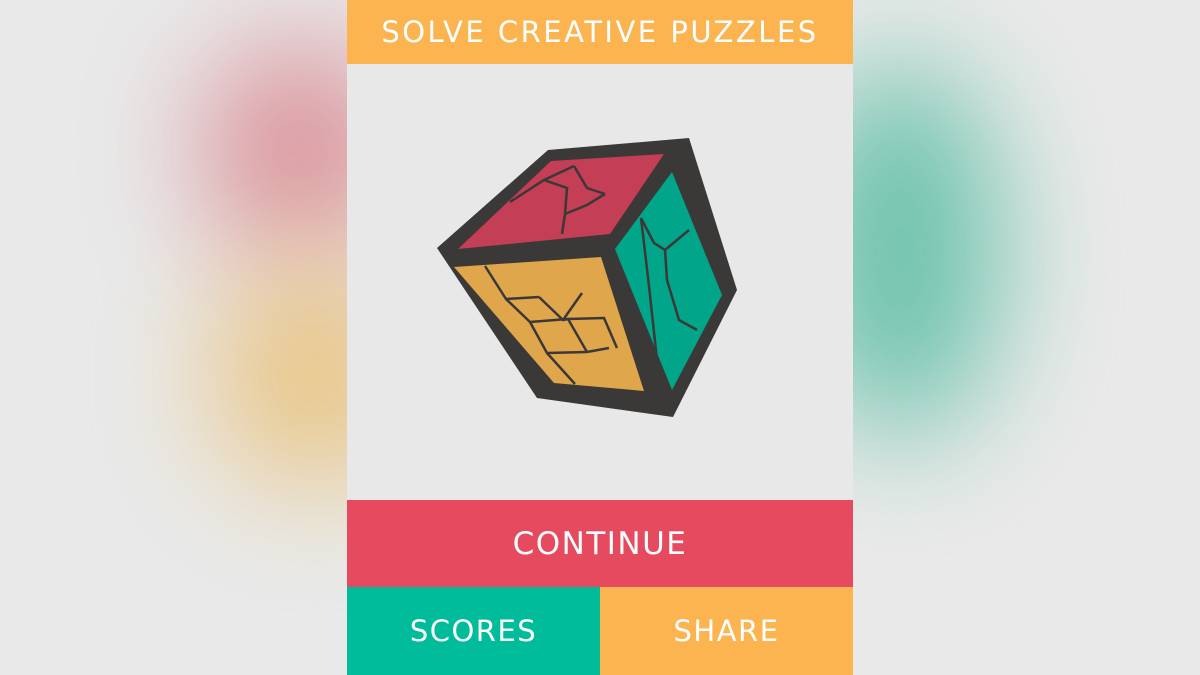 The width and height of the screenshot is (1200, 675). I want to click on scores-button: SCORES, so click(473, 631).